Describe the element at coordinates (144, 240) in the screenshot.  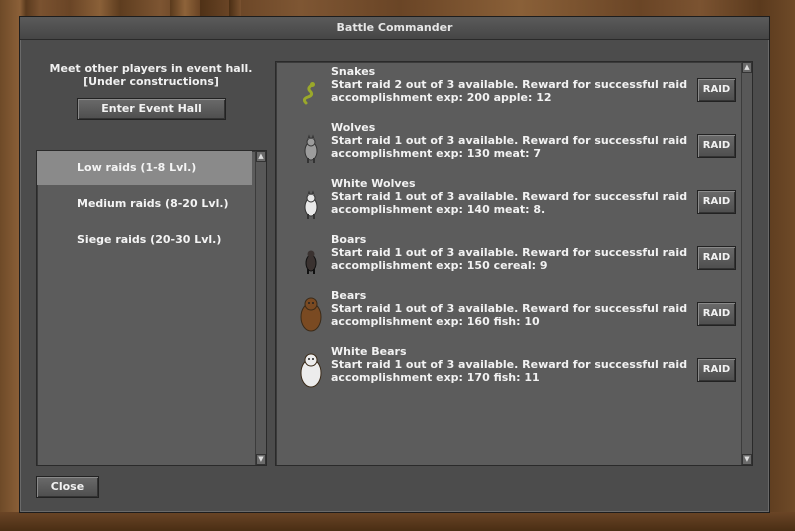
I see `raid-category-item: Siege raids (20-30 Lvl.)` at that location.